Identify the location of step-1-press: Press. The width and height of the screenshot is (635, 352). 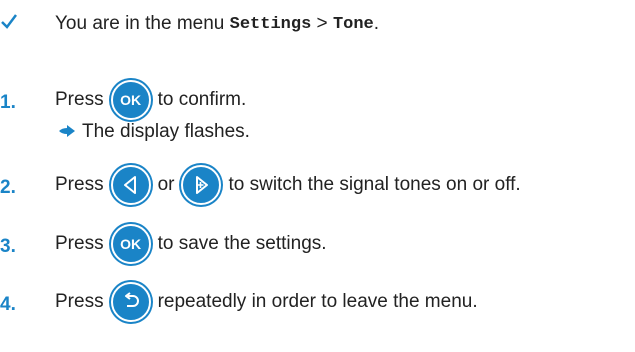
(79, 99).